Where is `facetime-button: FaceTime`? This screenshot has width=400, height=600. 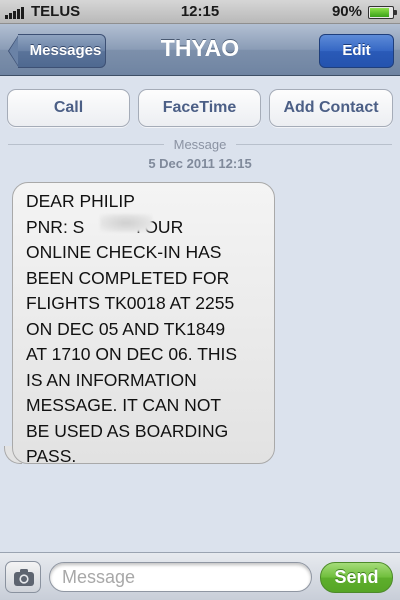 facetime-button: FaceTime is located at coordinates (199, 108).